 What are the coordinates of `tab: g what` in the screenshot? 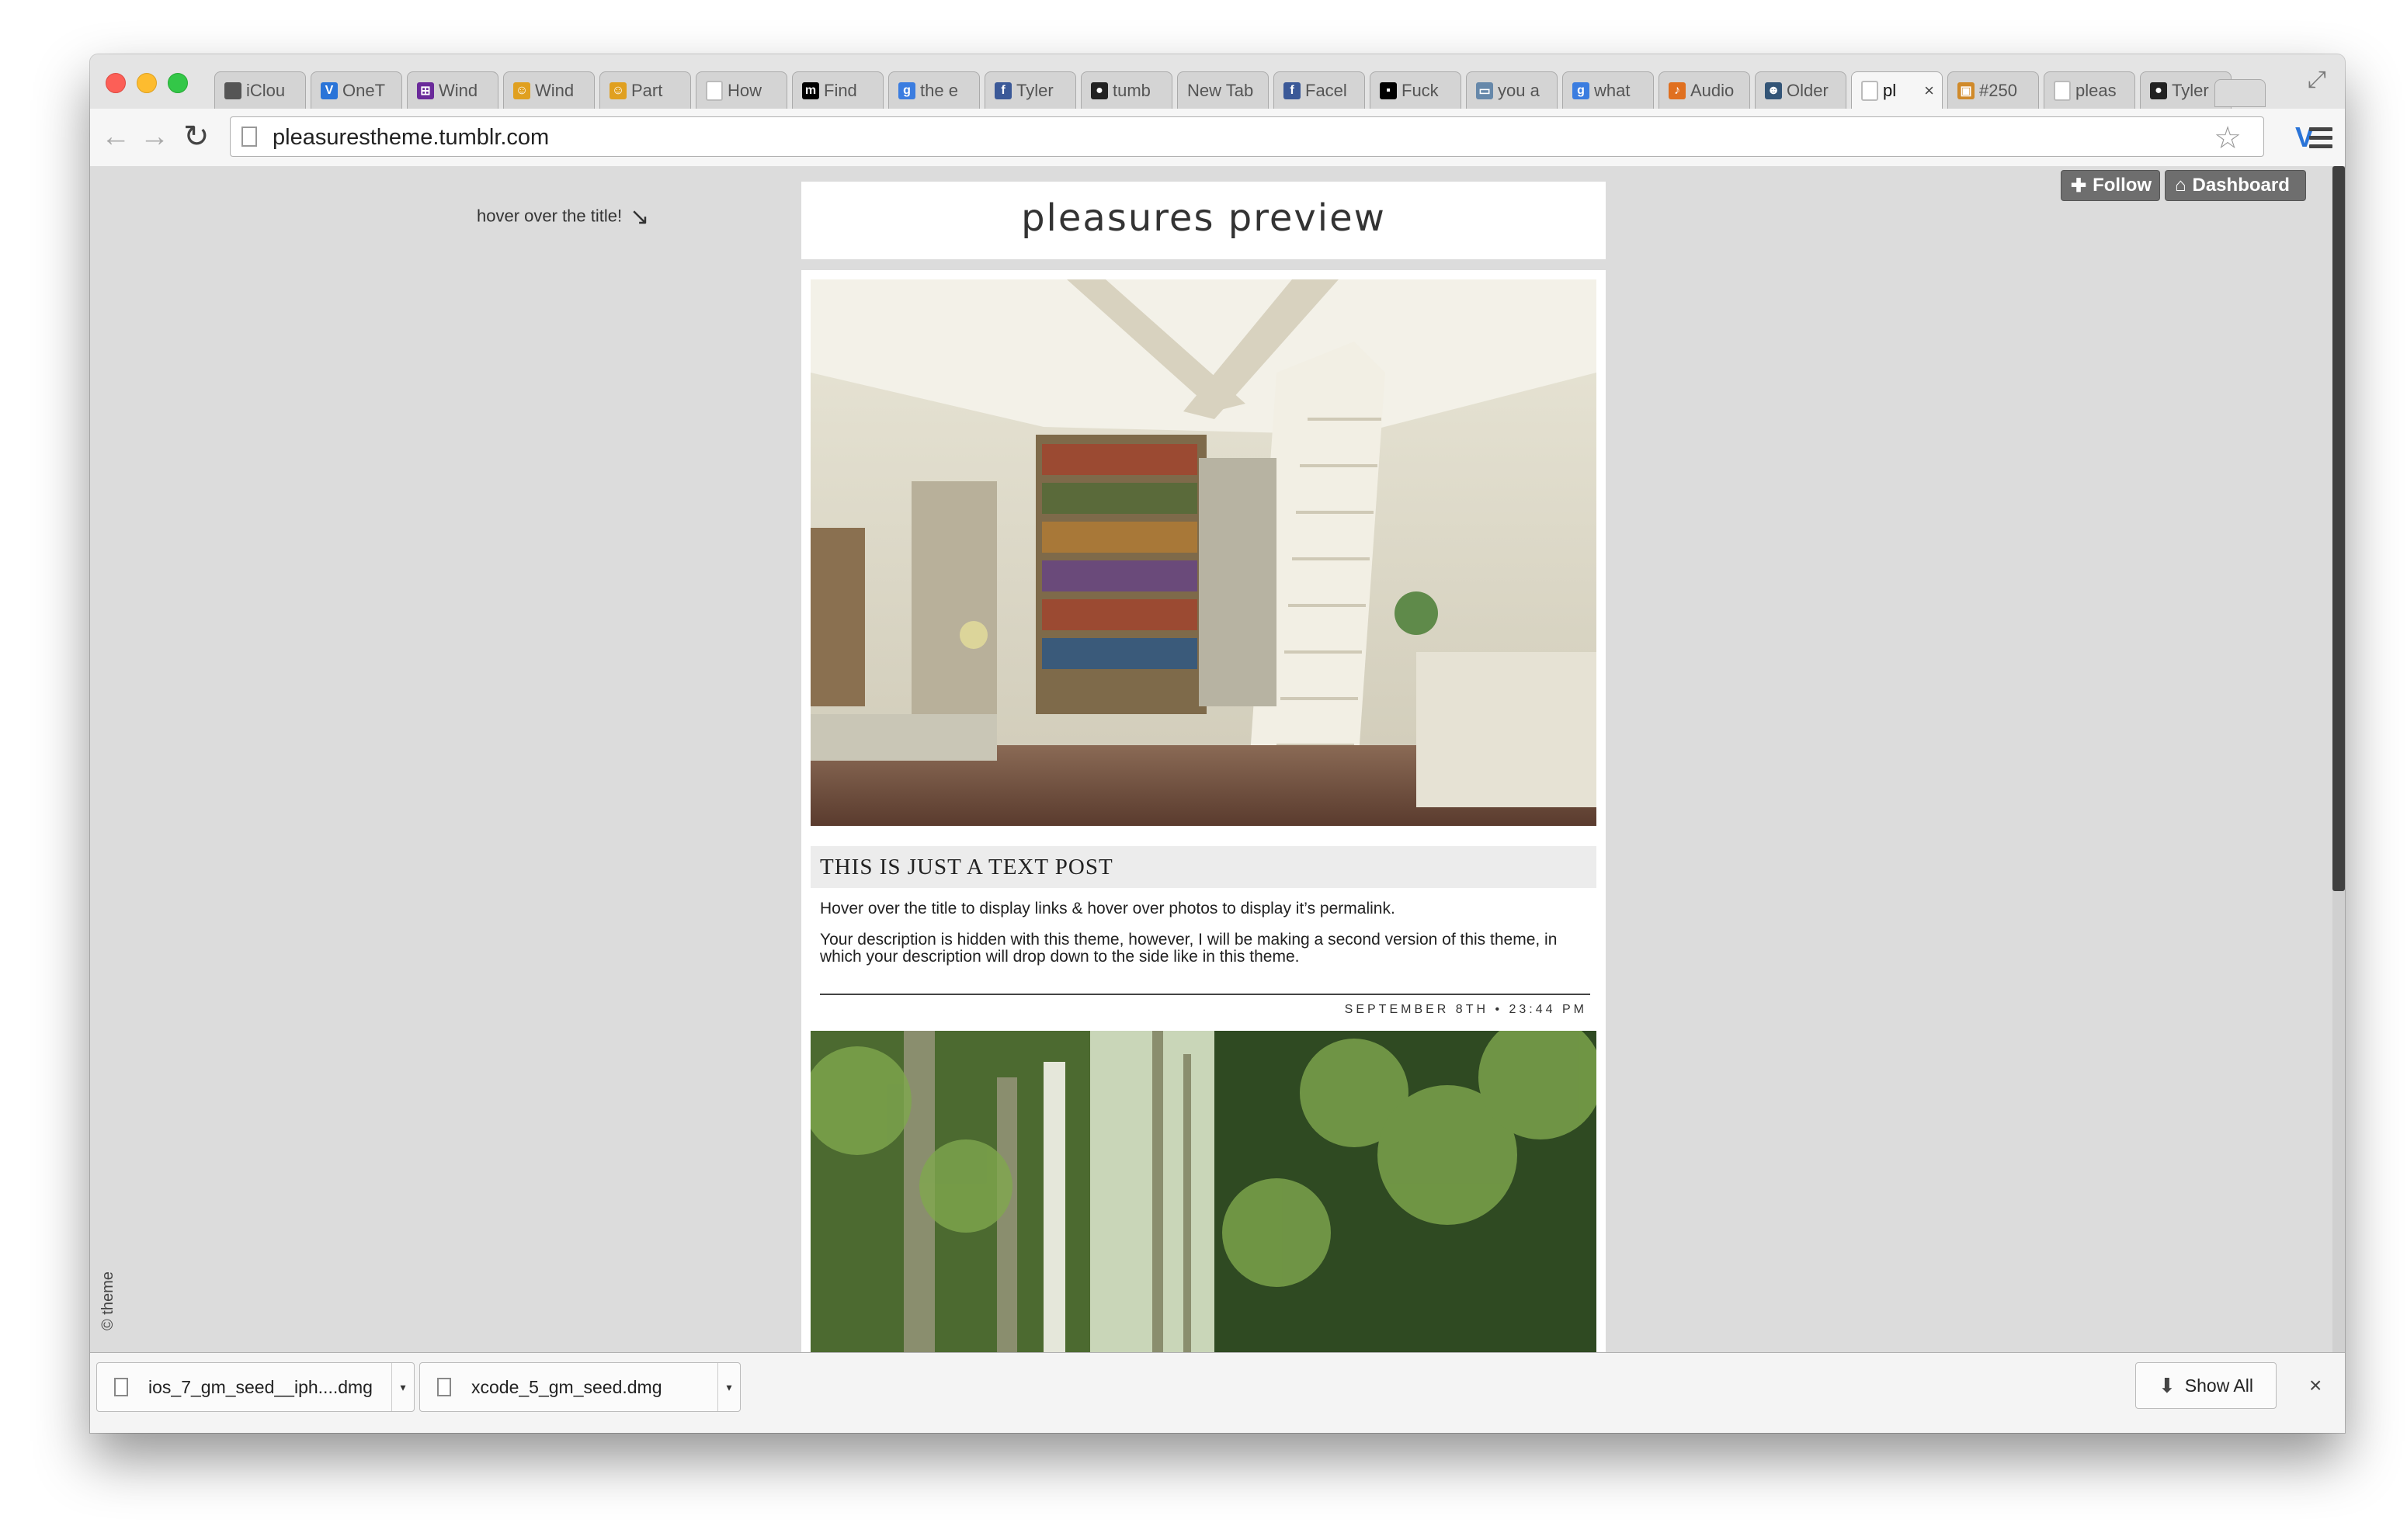 It's located at (1608, 90).